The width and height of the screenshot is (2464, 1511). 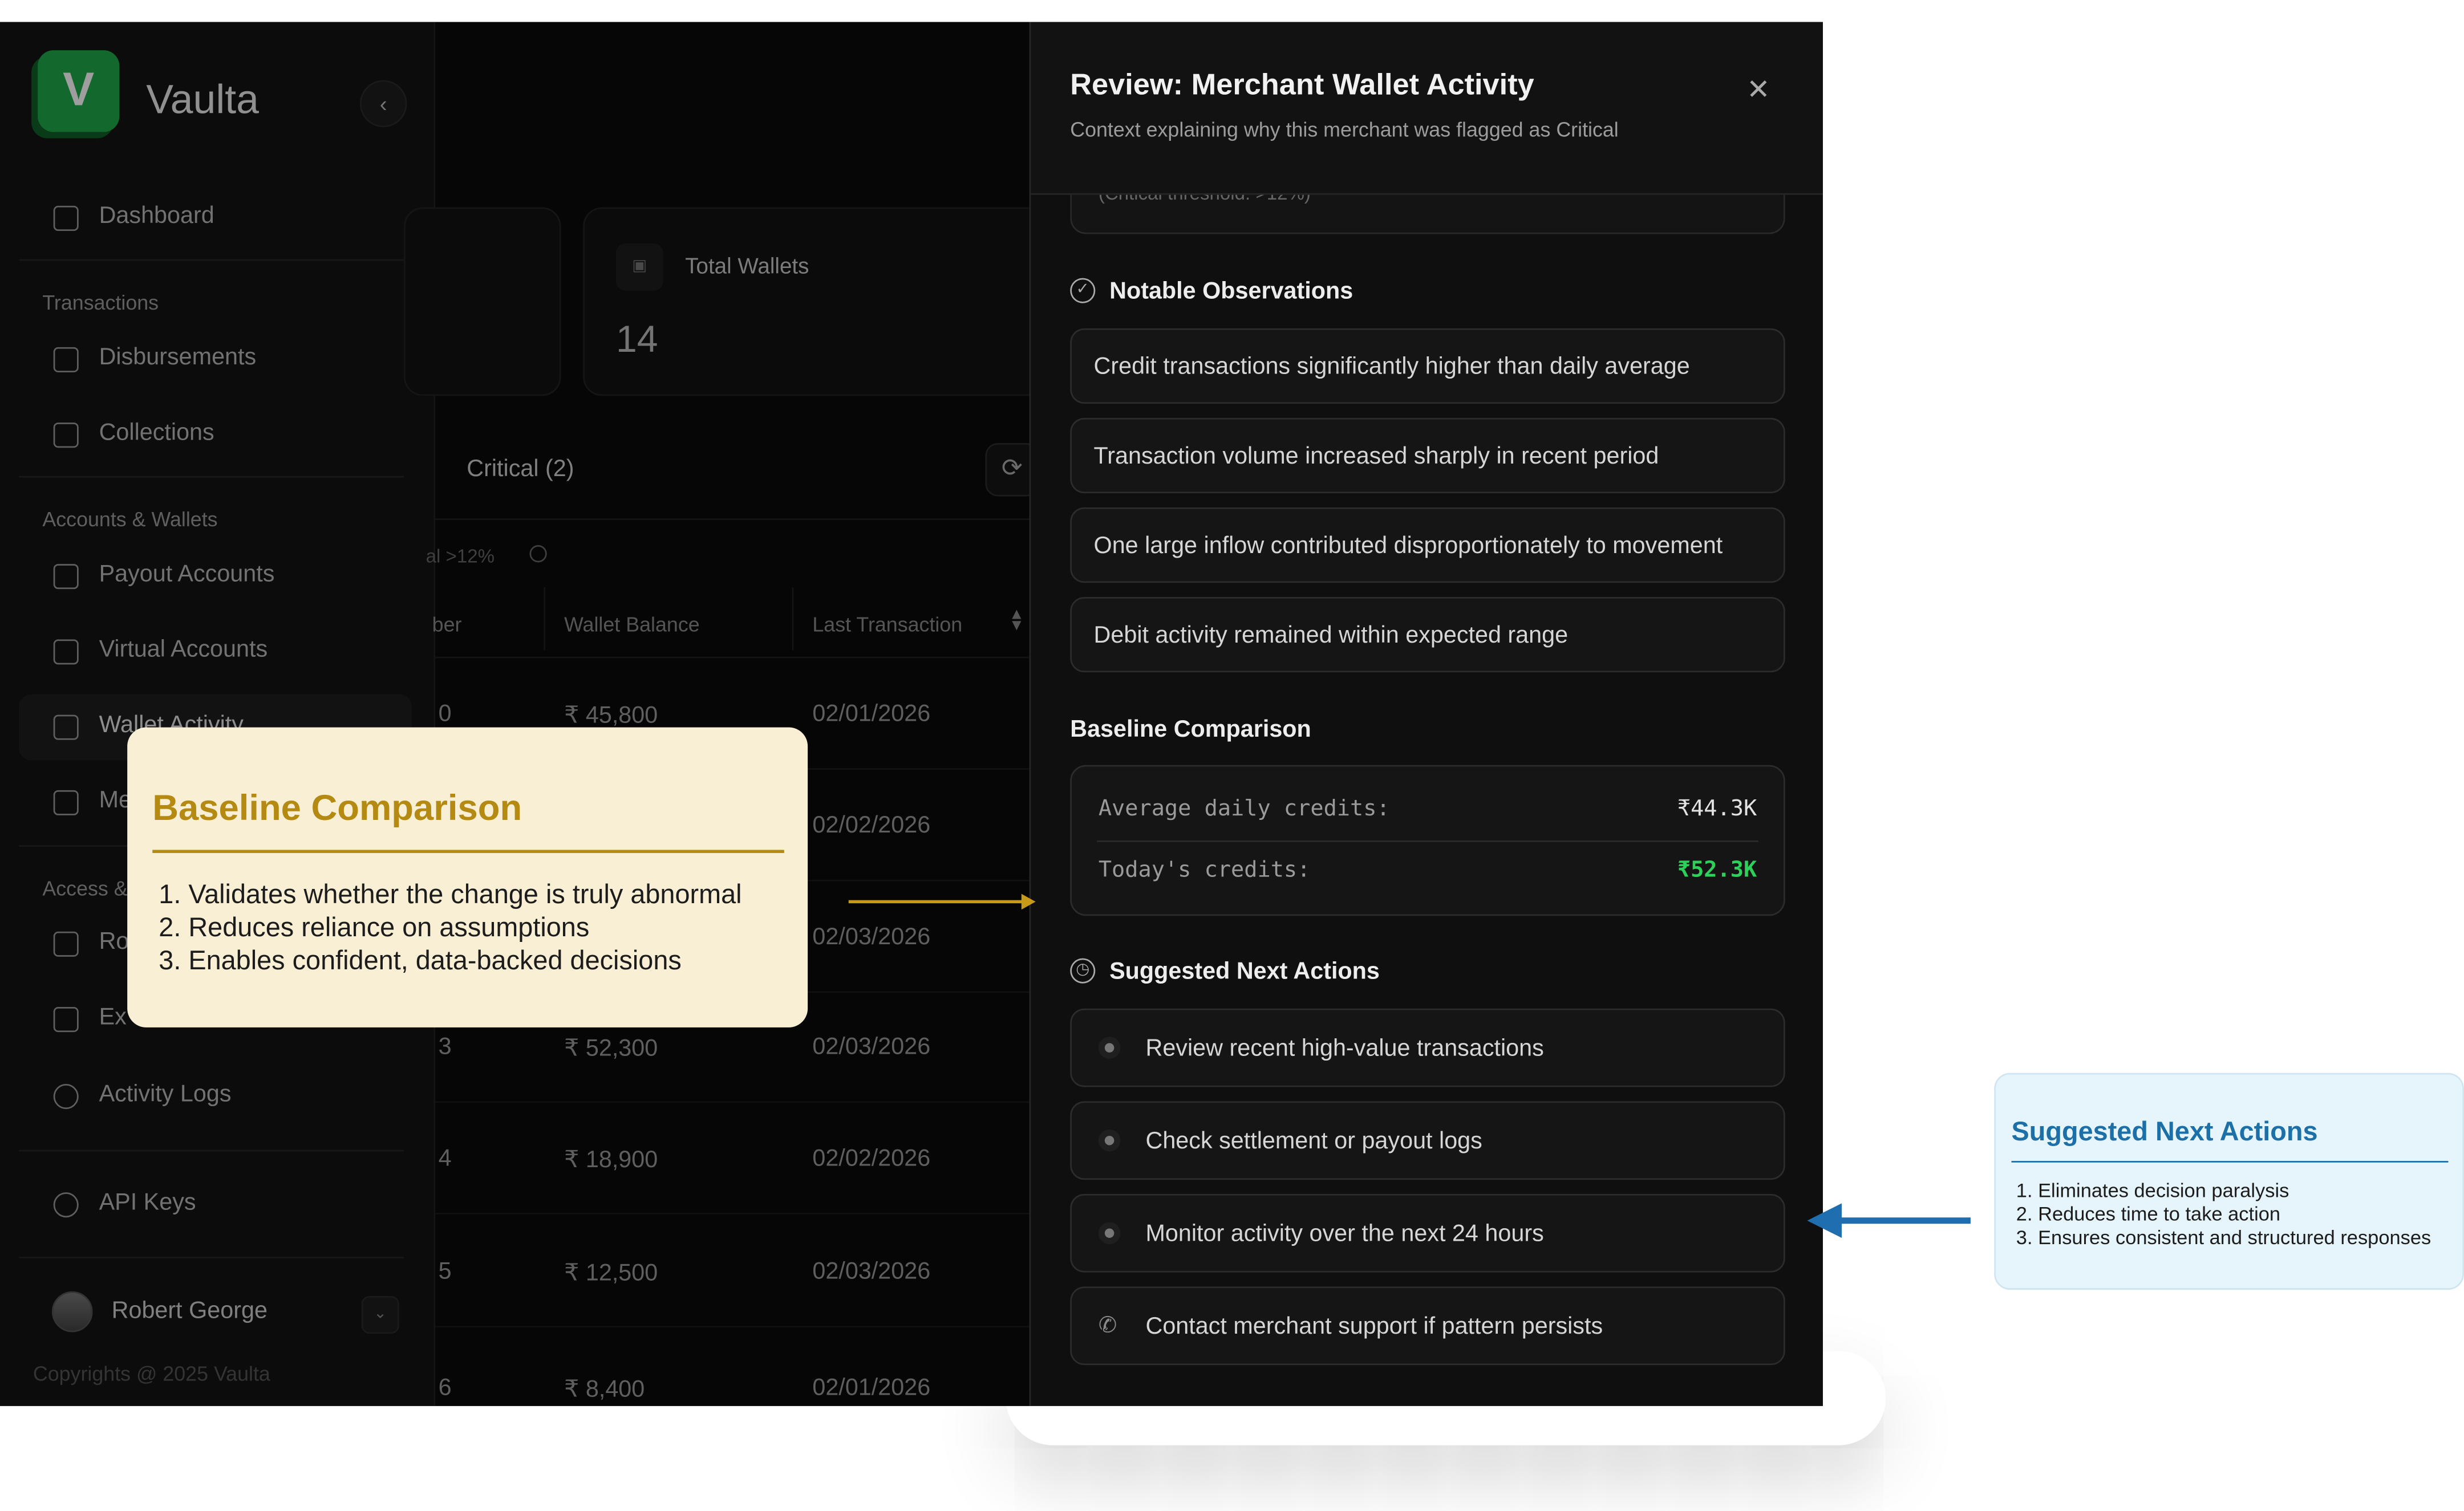 What do you see at coordinates (2153, 1191) in the screenshot?
I see `callout-point: 1. Eliminates decision paralysis` at bounding box center [2153, 1191].